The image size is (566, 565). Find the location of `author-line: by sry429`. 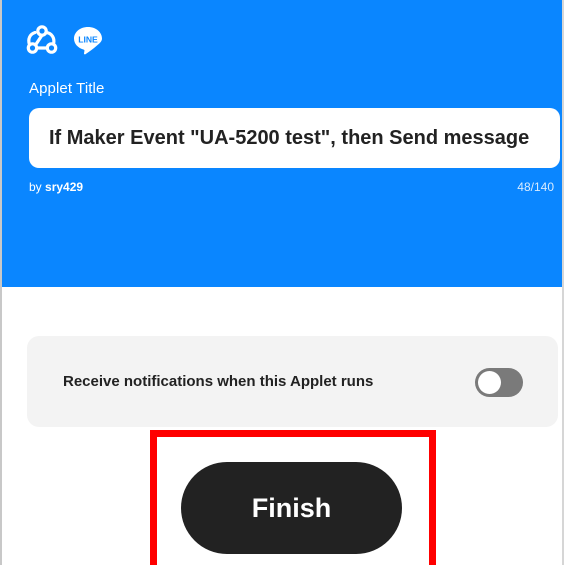

author-line: by sry429 is located at coordinates (56, 187).